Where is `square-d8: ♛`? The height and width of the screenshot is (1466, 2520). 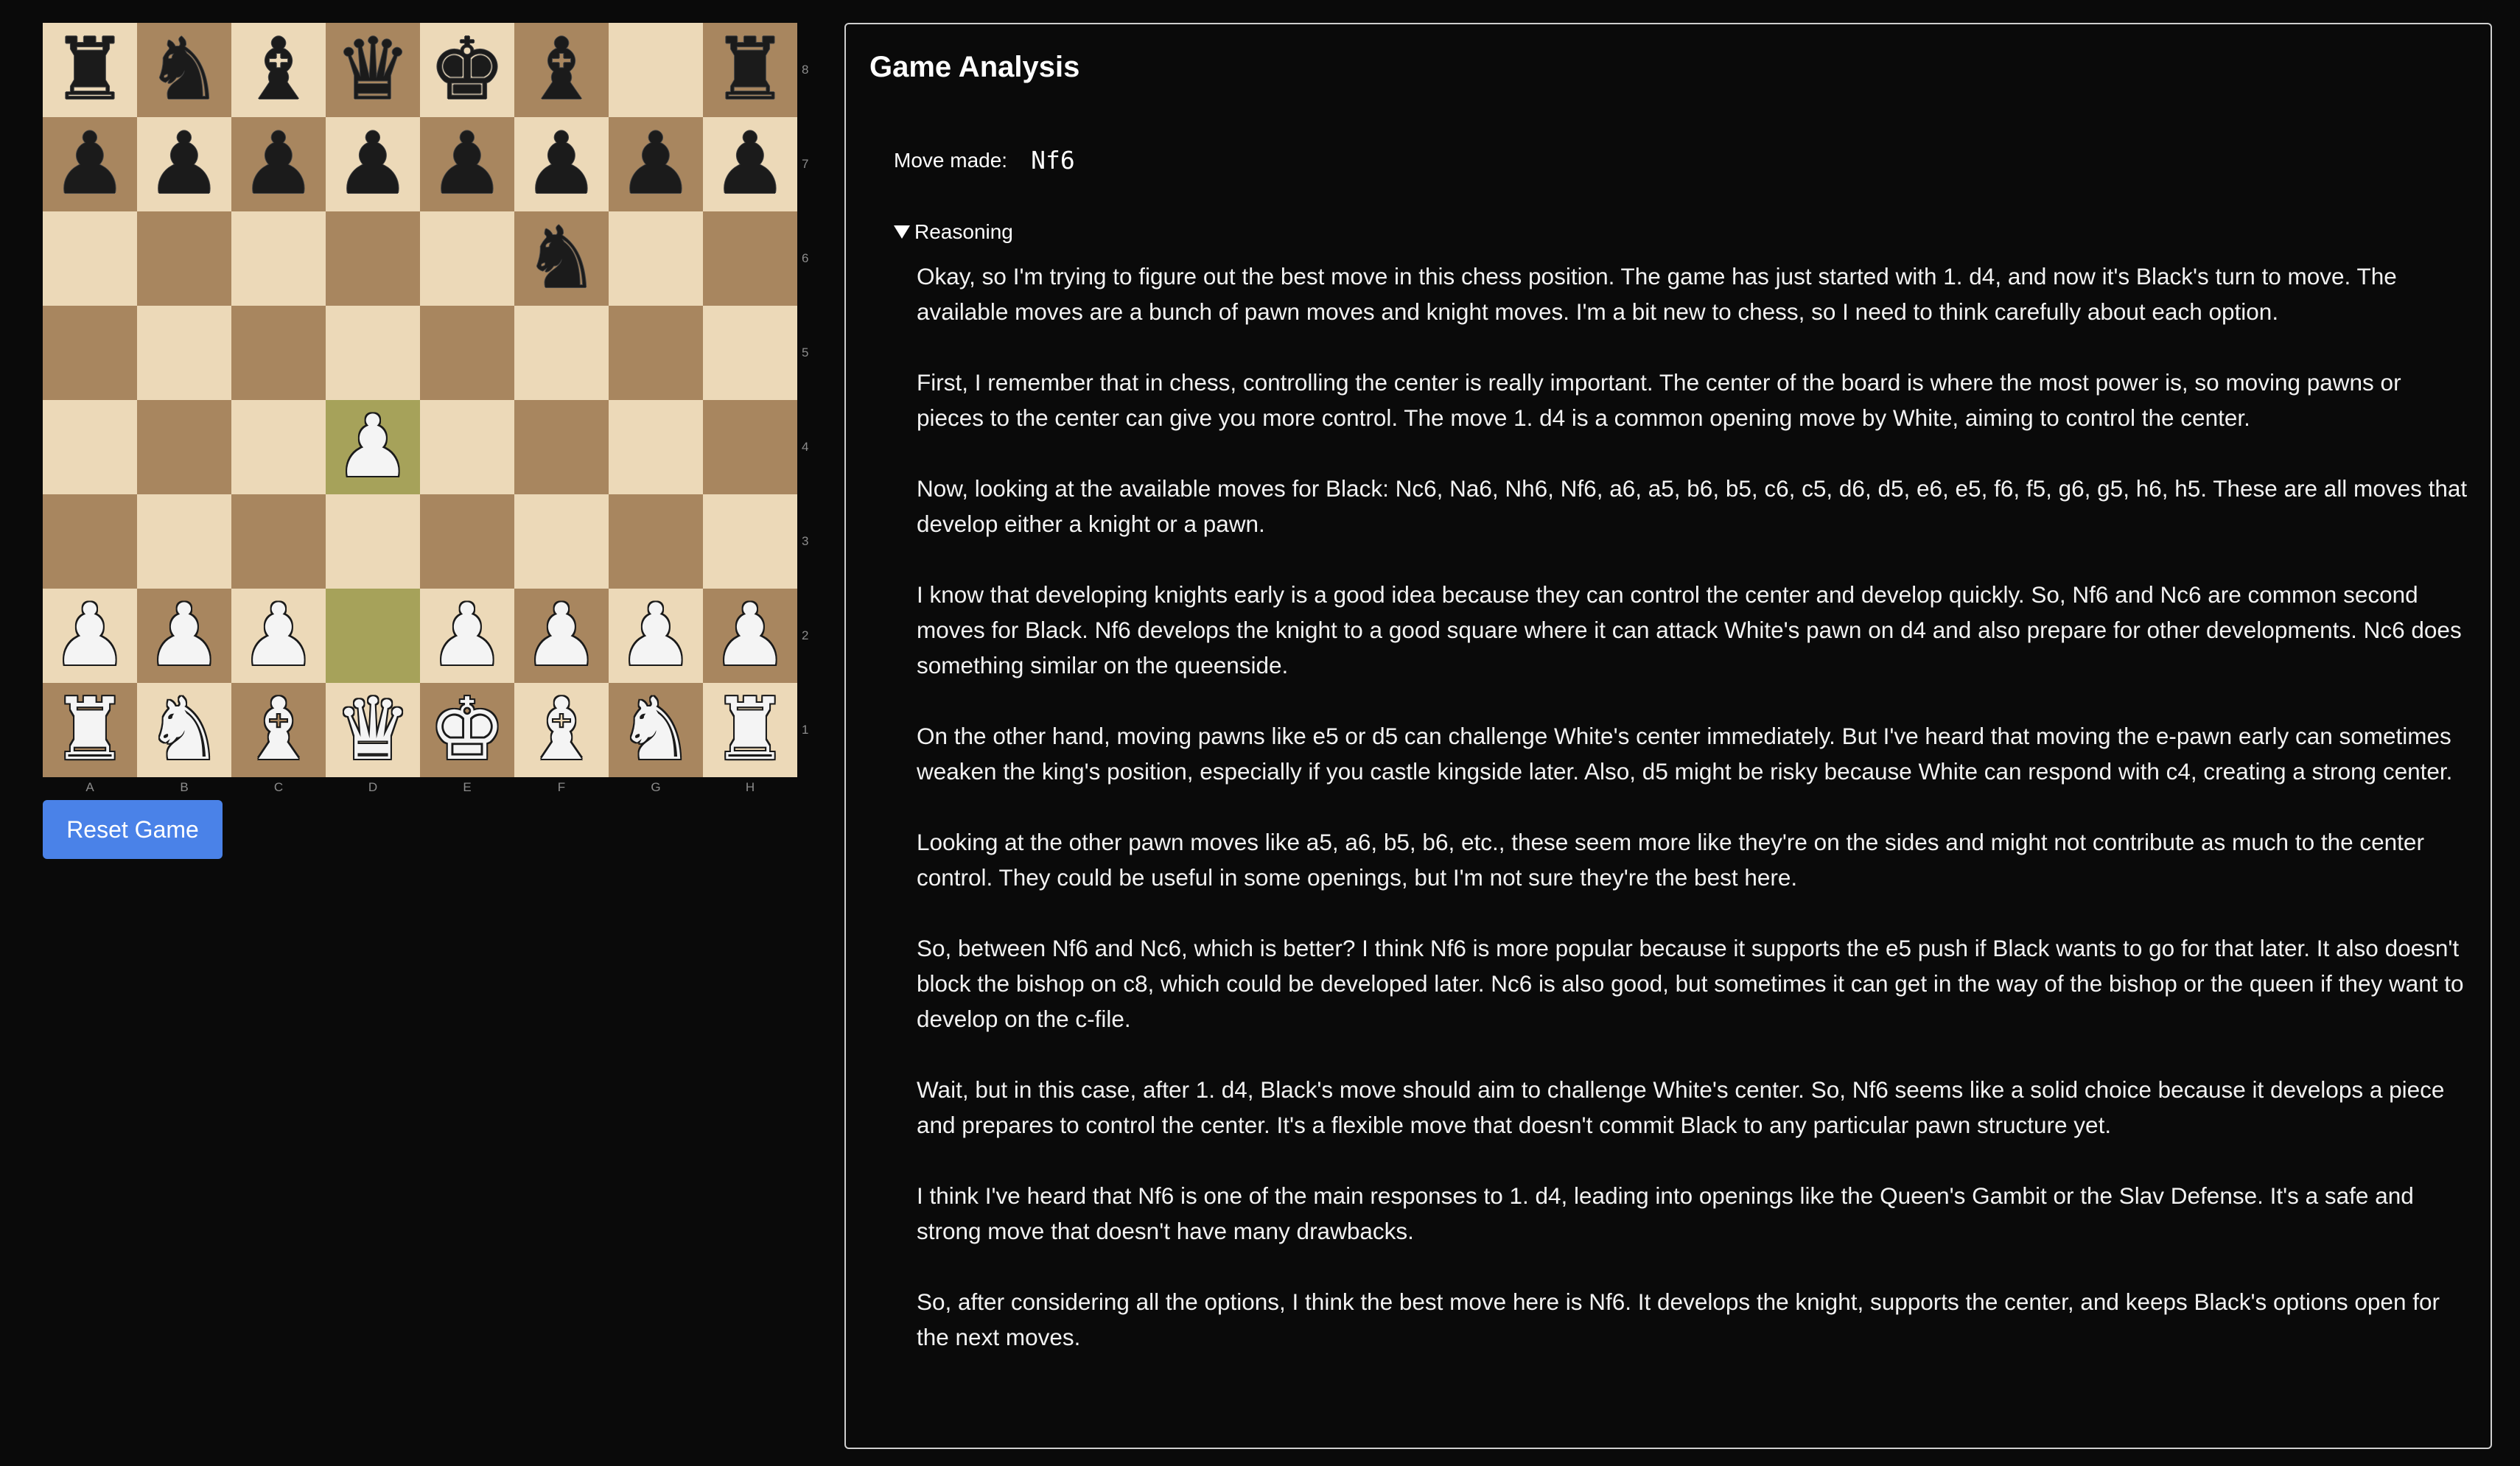 square-d8: ♛ is located at coordinates (373, 70).